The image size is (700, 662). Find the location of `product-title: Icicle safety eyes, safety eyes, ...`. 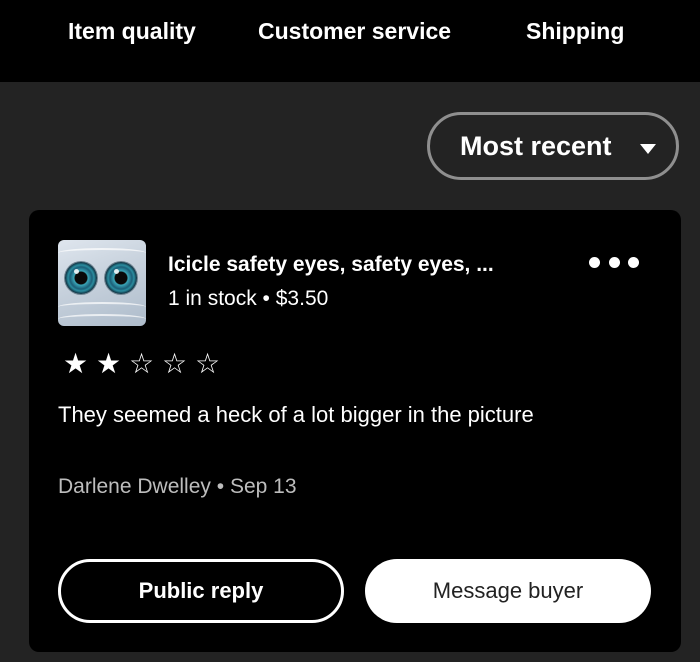

product-title: Icicle safety eyes, safety eyes, ... is located at coordinates (331, 265).